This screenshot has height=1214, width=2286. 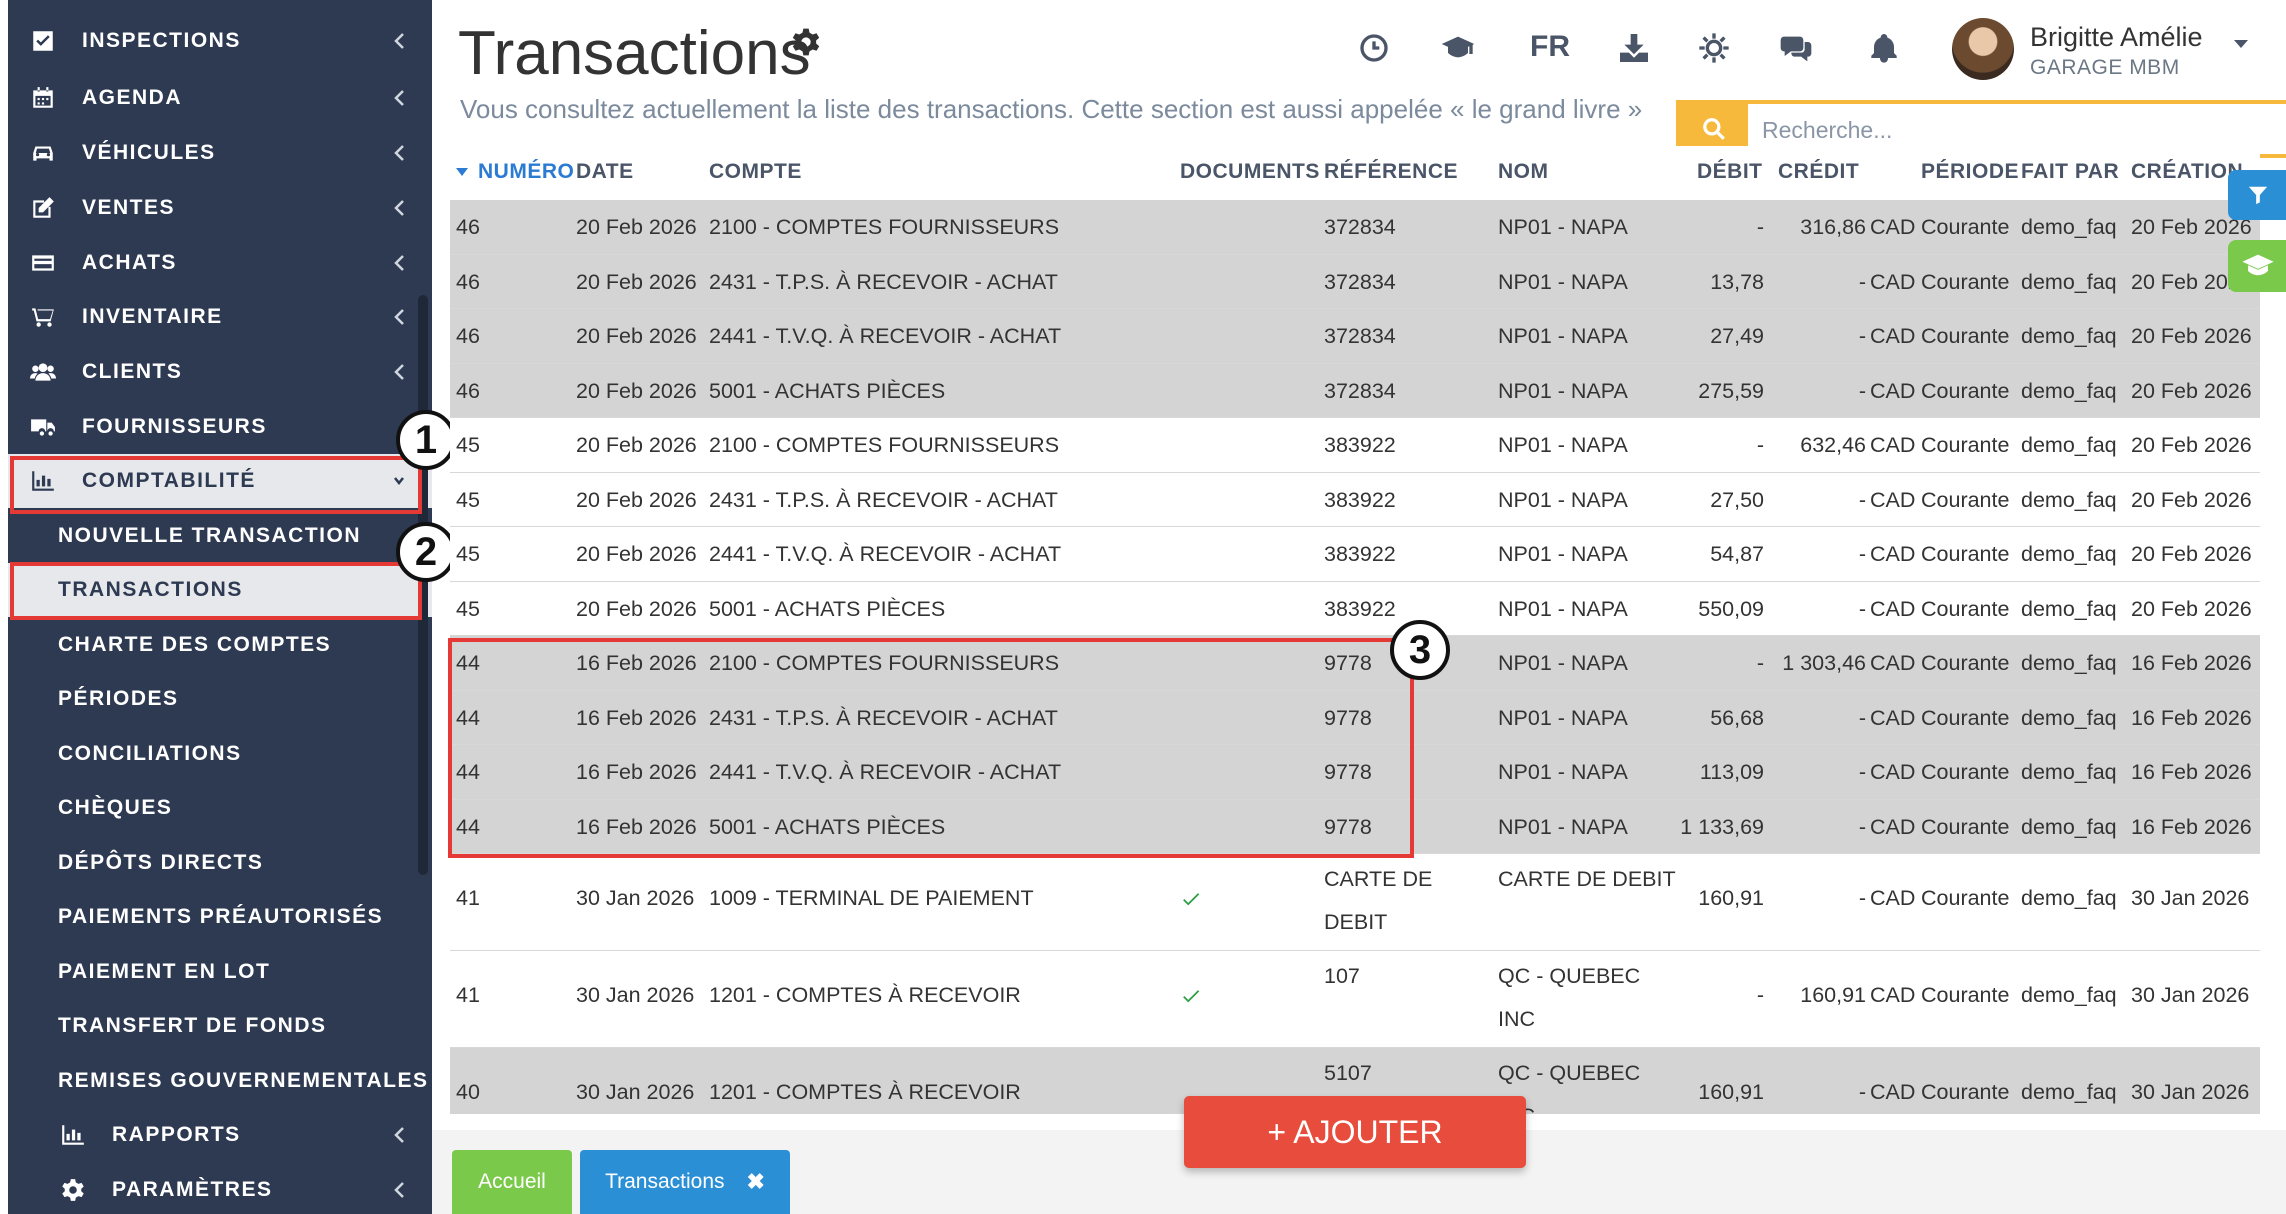 What do you see at coordinates (1634, 48) in the screenshot?
I see `download-icon` at bounding box center [1634, 48].